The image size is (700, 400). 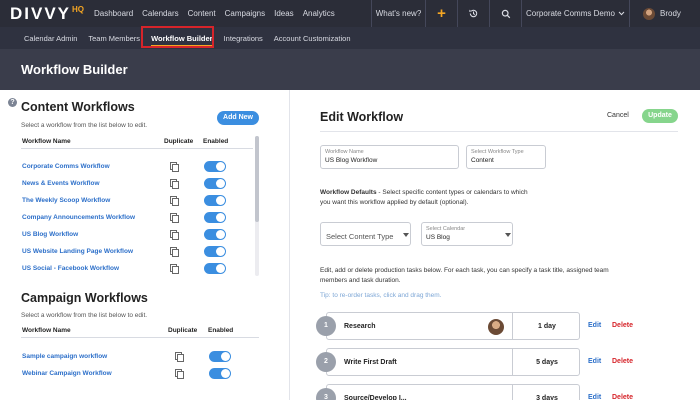 What do you see at coordinates (66, 200) in the screenshot?
I see `workflow-link: The Weekly Scoop Workflow` at bounding box center [66, 200].